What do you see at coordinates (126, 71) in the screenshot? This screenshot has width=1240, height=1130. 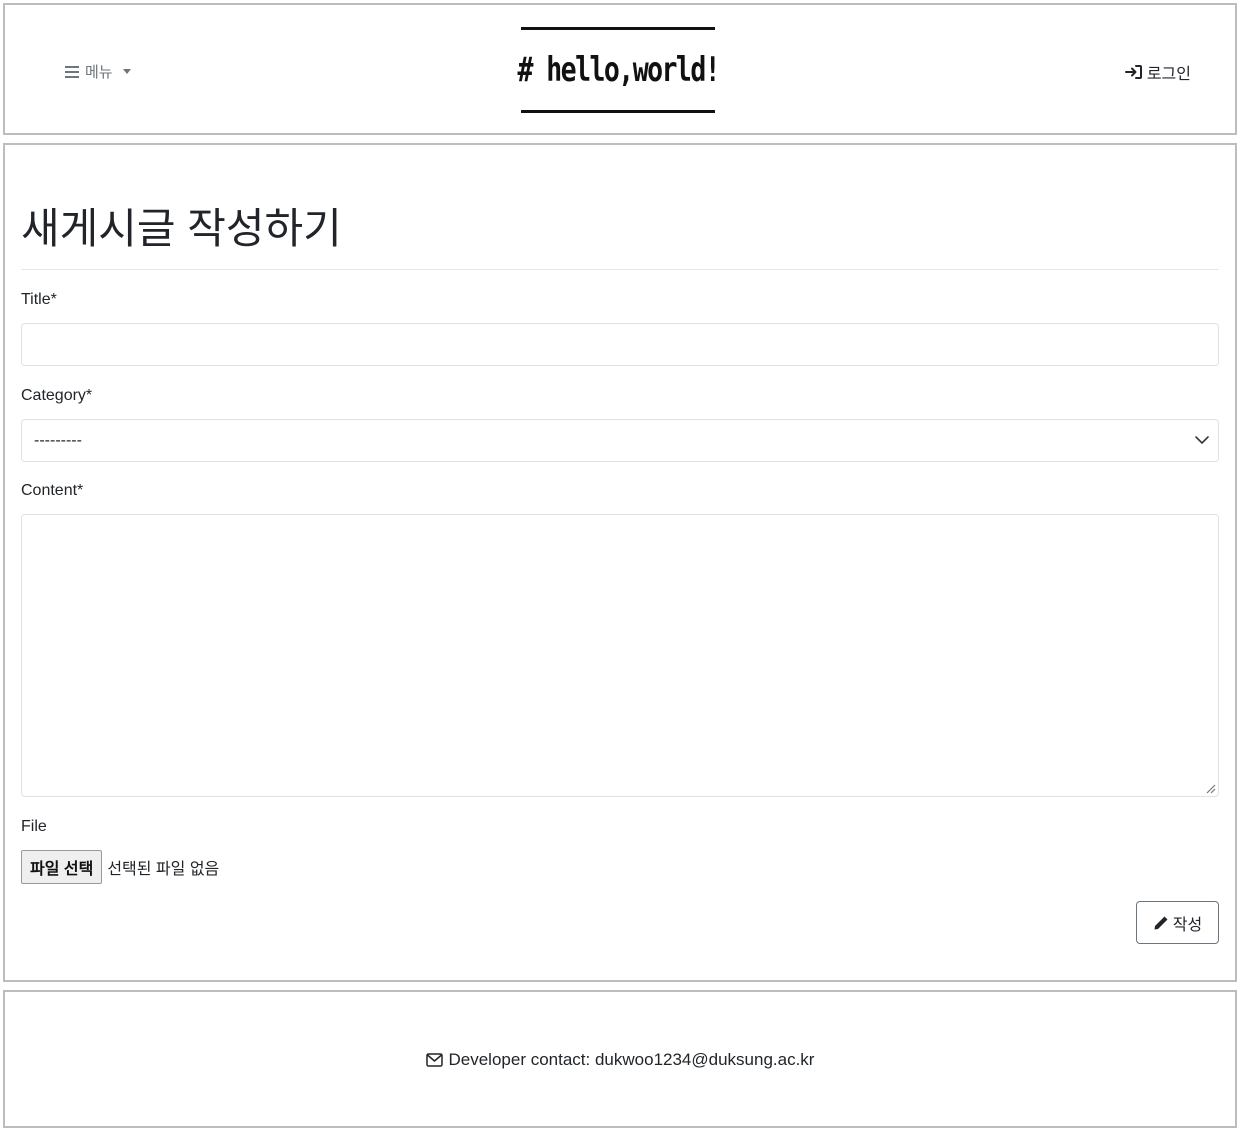 I see `caret-down-icon` at bounding box center [126, 71].